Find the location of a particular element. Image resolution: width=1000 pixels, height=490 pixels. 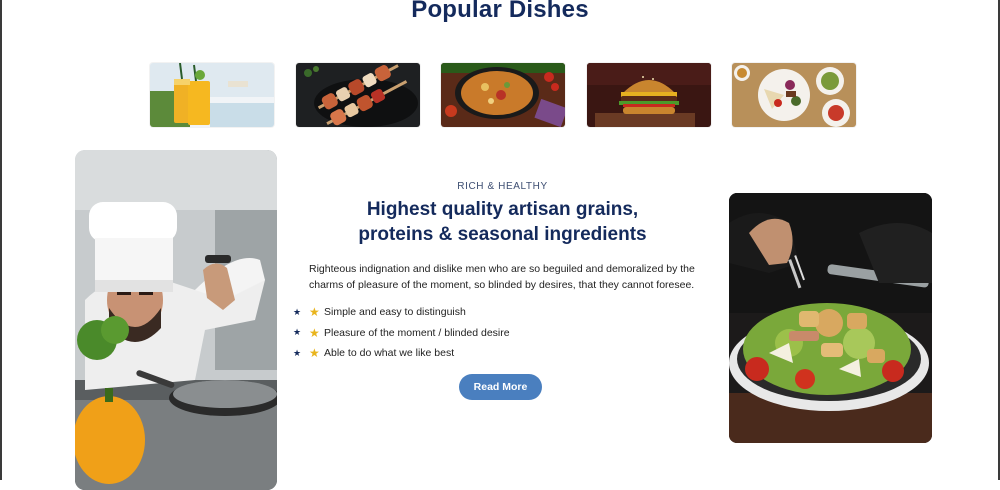

paella-icon is located at coordinates (503, 95).